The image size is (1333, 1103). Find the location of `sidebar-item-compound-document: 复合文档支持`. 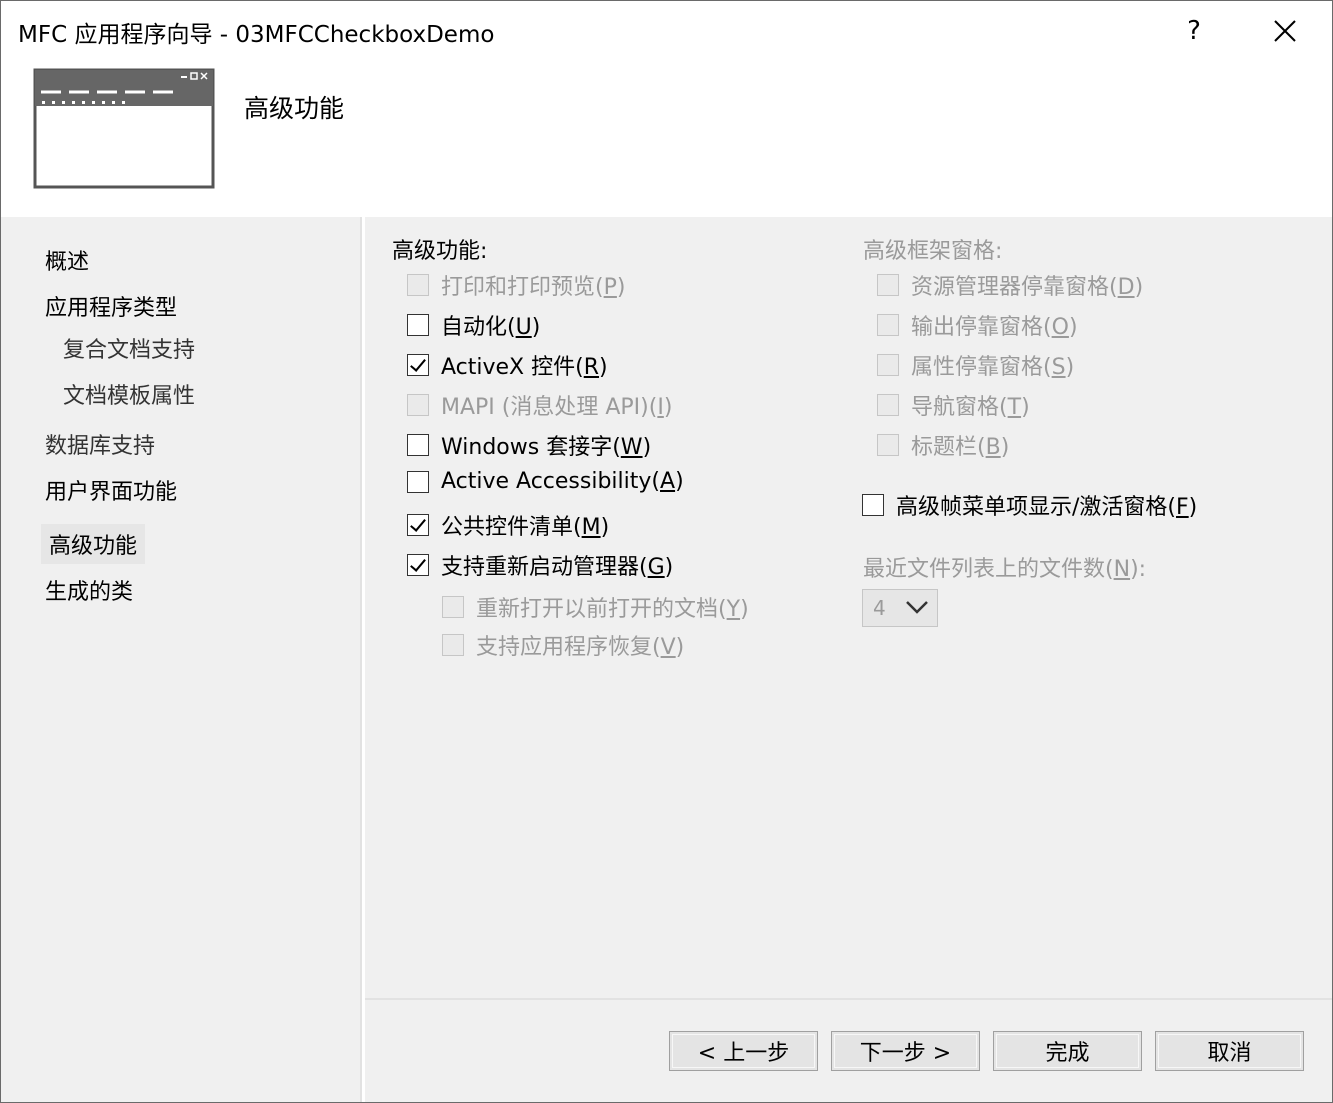

sidebar-item-compound-document: 复合文档支持 is located at coordinates (129, 348).